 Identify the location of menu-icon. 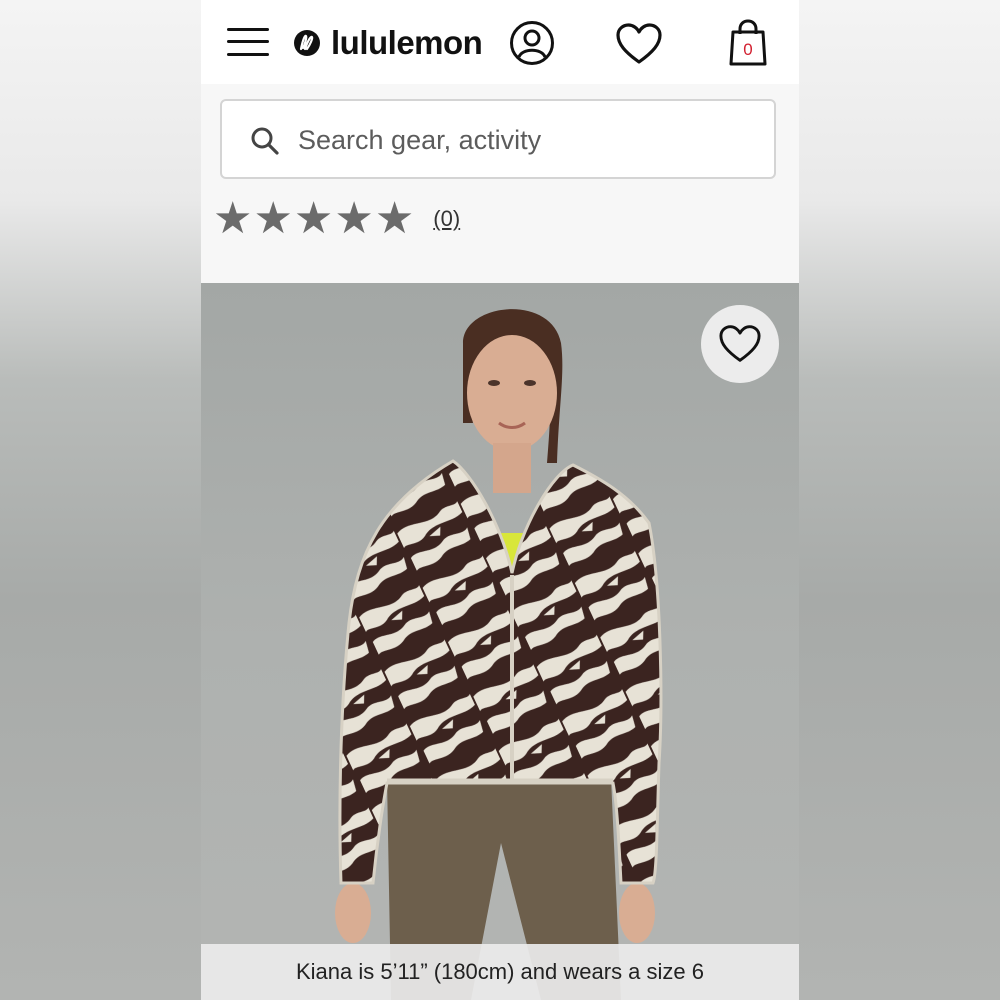
(248, 42).